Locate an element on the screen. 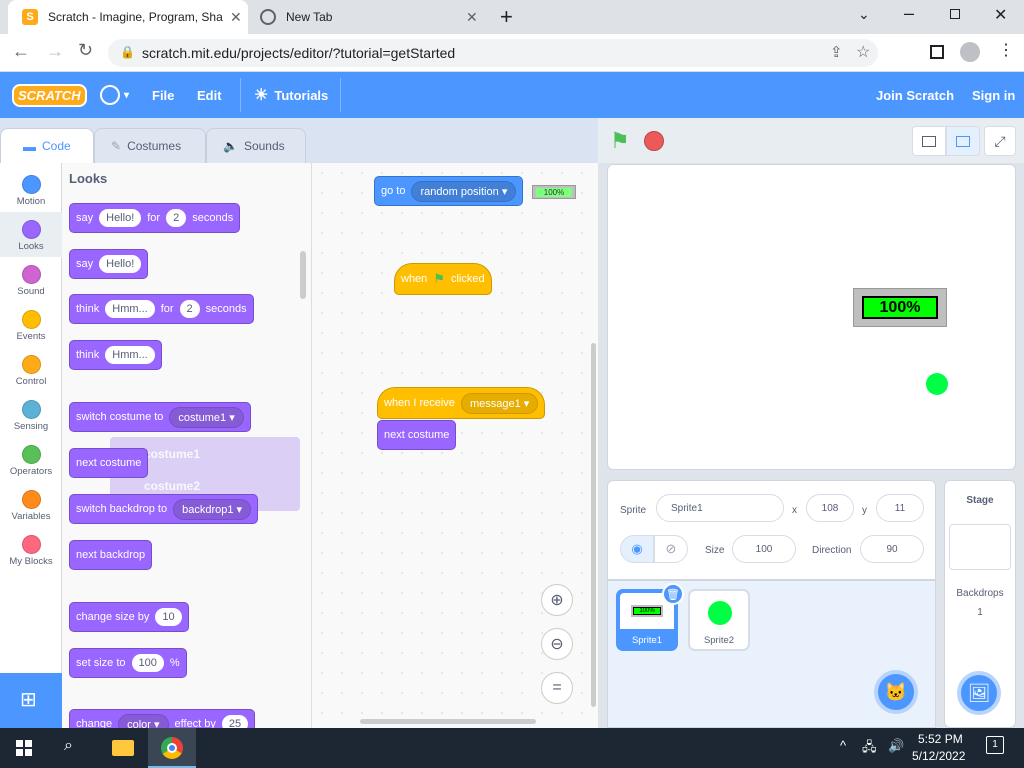 The height and width of the screenshot is (768, 1024). profile-avatar-icon is located at coordinates (970, 52).